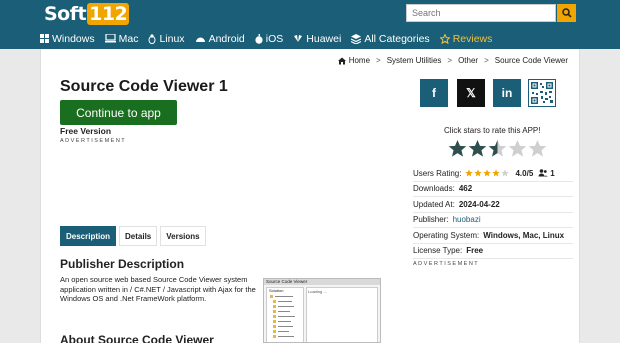 This screenshot has height=343, width=620. Describe the element at coordinates (110, 38) in the screenshot. I see `mac-icon` at that location.